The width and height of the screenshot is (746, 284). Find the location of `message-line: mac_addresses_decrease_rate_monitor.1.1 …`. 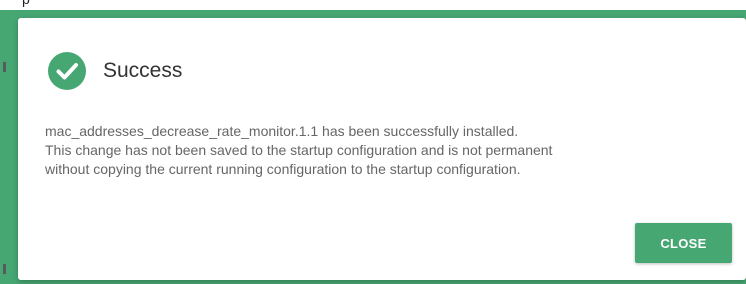

message-line: mac_addresses_decrease_rate_monitor.1.1 … is located at coordinates (282, 131).